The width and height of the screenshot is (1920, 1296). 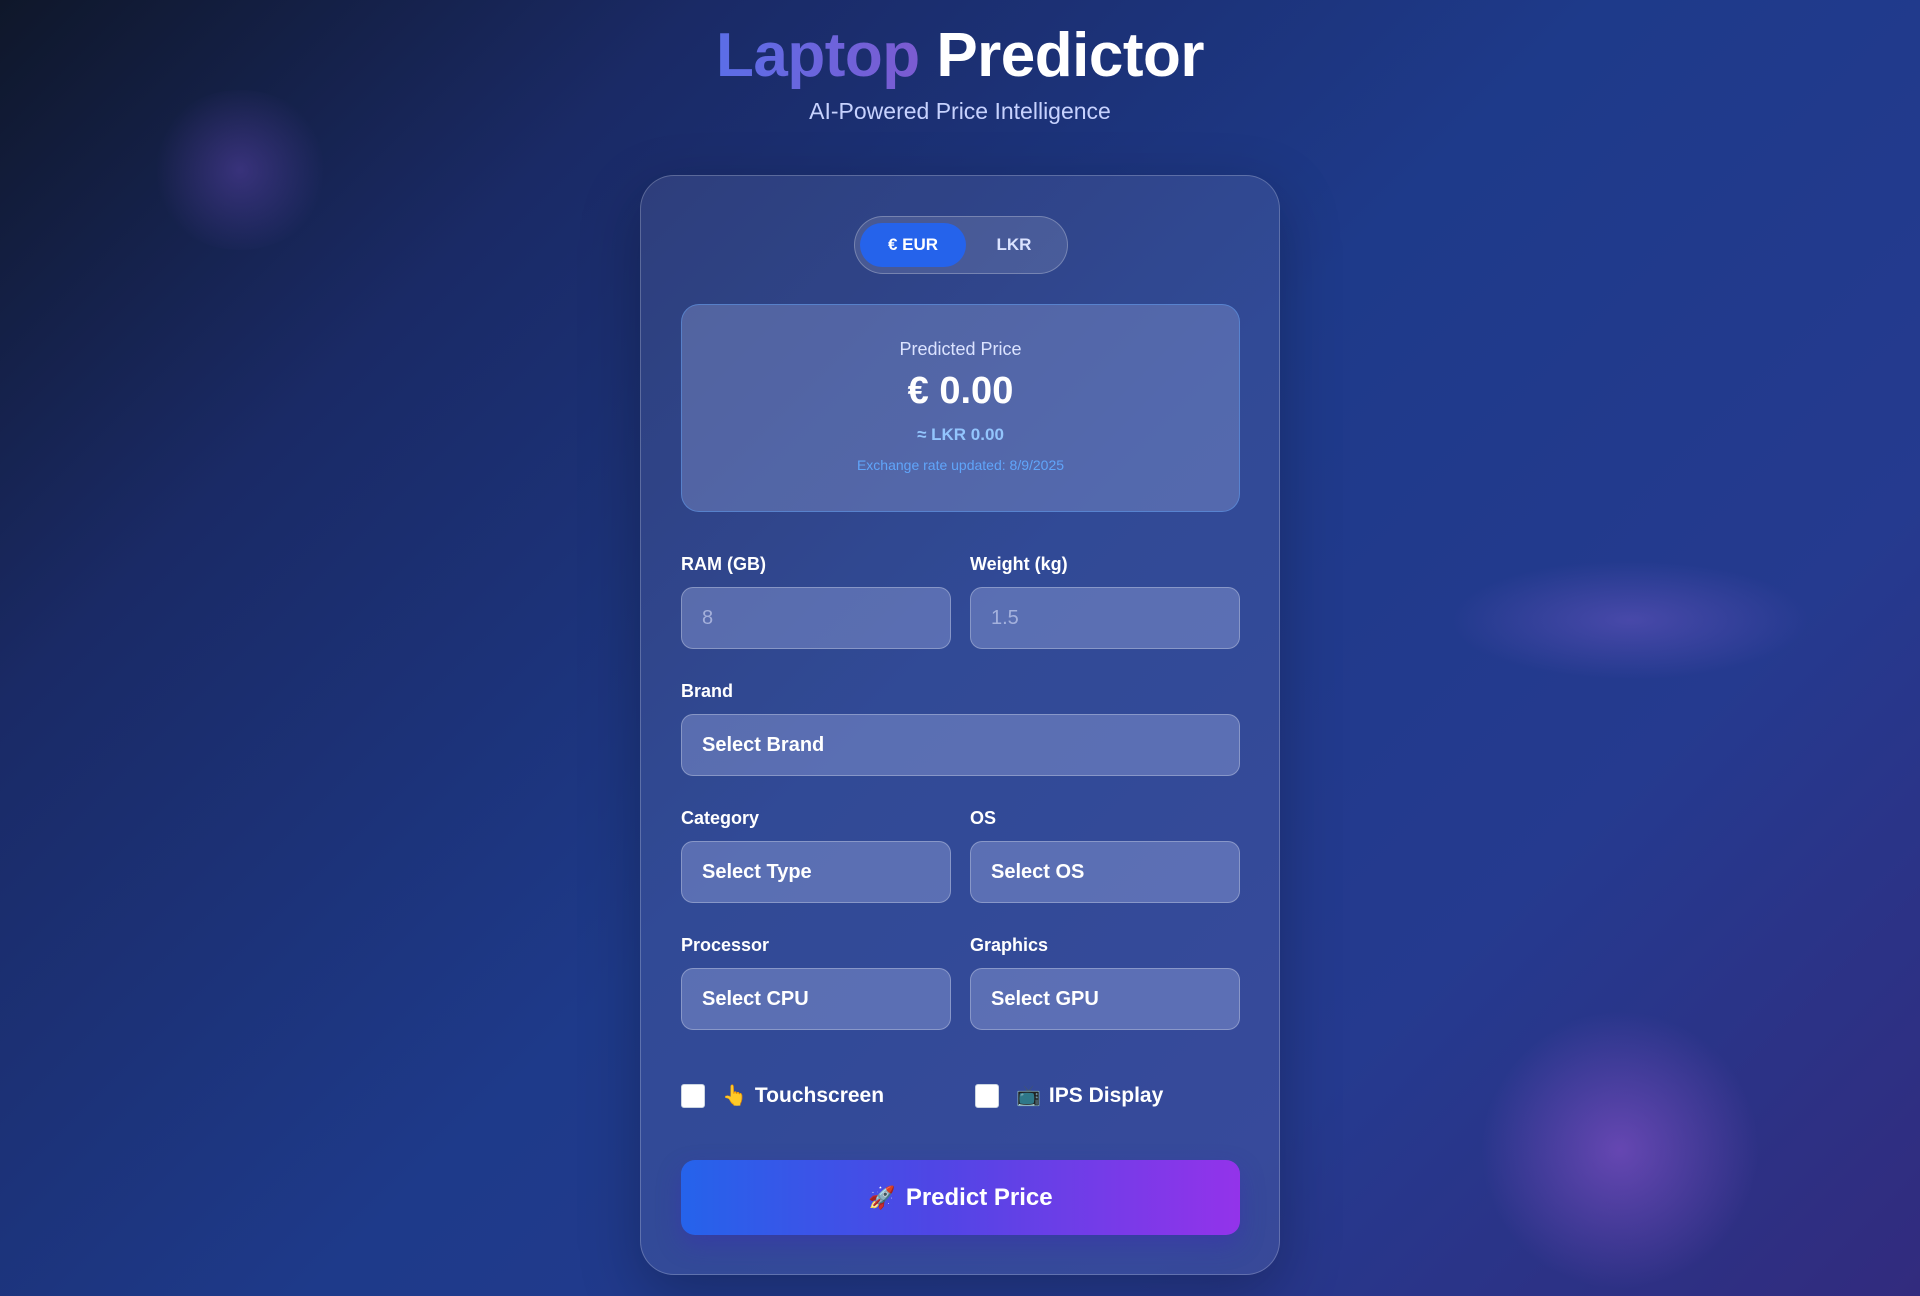 I want to click on category-label: Category, so click(x=720, y=818).